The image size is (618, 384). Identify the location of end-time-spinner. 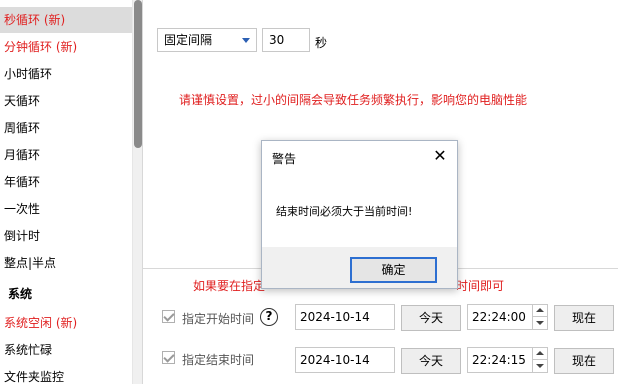
(539, 360).